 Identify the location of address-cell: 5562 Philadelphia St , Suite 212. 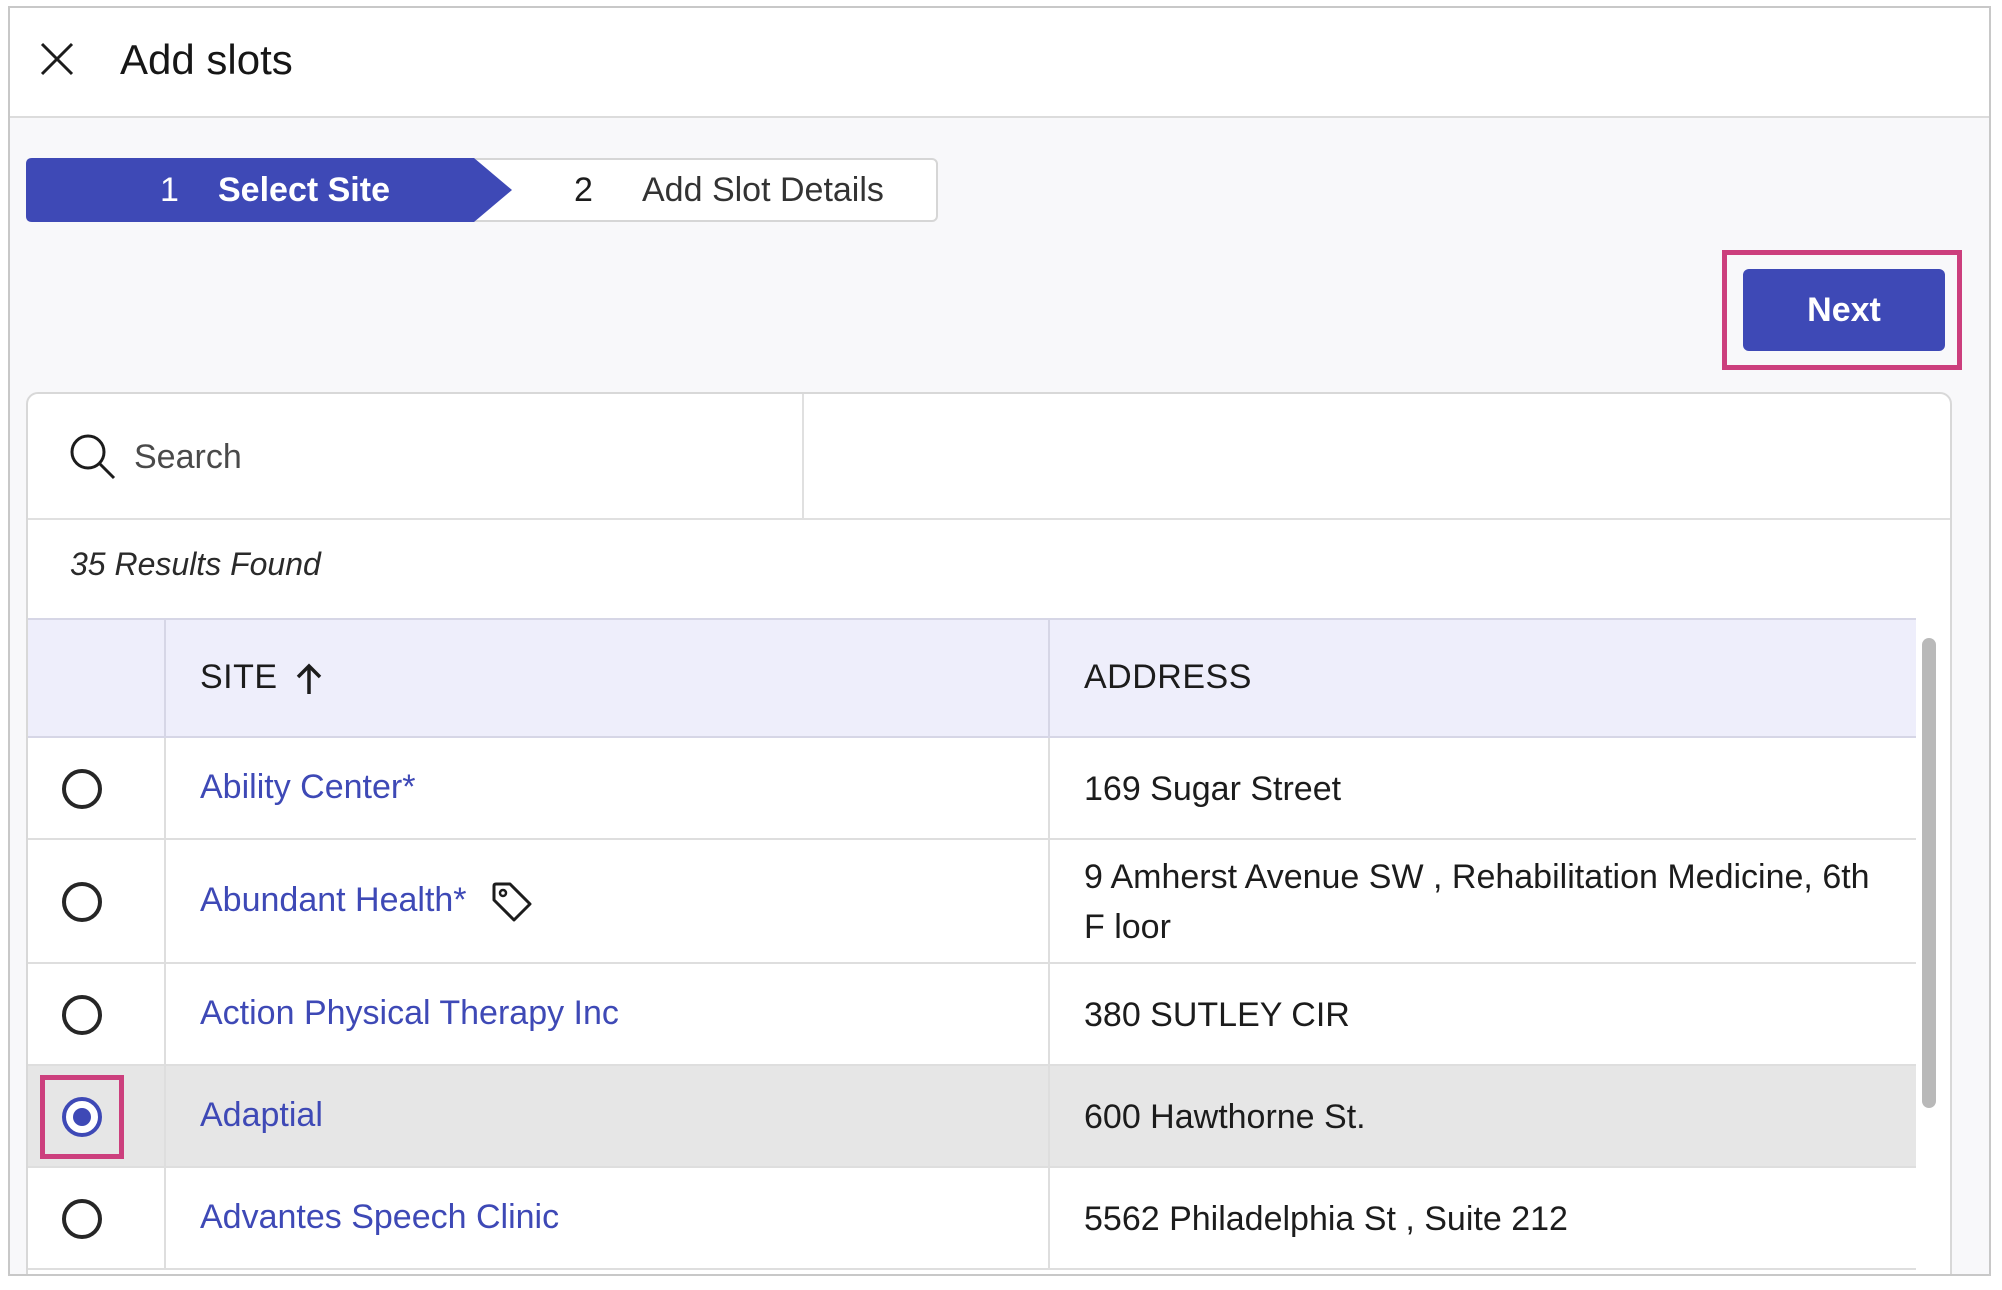
(1470, 1218).